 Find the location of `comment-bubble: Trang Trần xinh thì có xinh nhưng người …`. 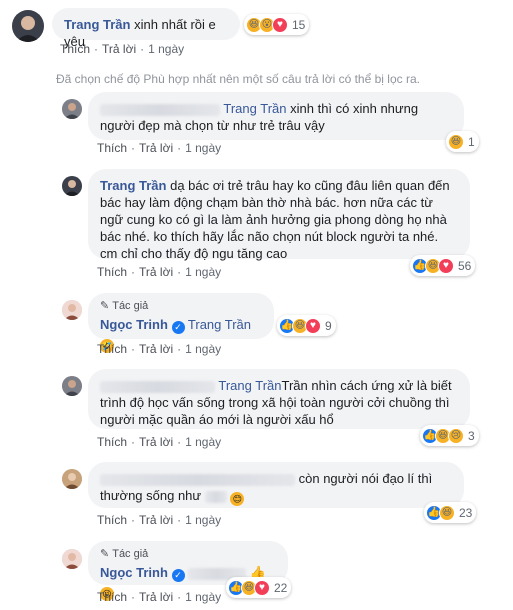

comment-bubble: Trang Trần xinh thì có xinh nhưng người … is located at coordinates (276, 116).